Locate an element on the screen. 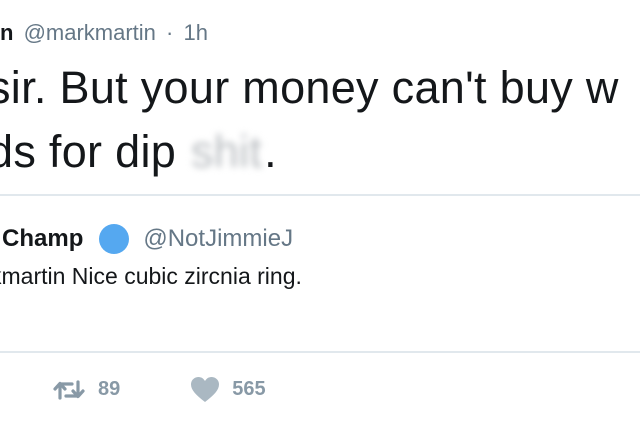 The height and width of the screenshot is (427, 640). tweet-text-line-1: sir. But your money can't buy w is located at coordinates (309, 87).